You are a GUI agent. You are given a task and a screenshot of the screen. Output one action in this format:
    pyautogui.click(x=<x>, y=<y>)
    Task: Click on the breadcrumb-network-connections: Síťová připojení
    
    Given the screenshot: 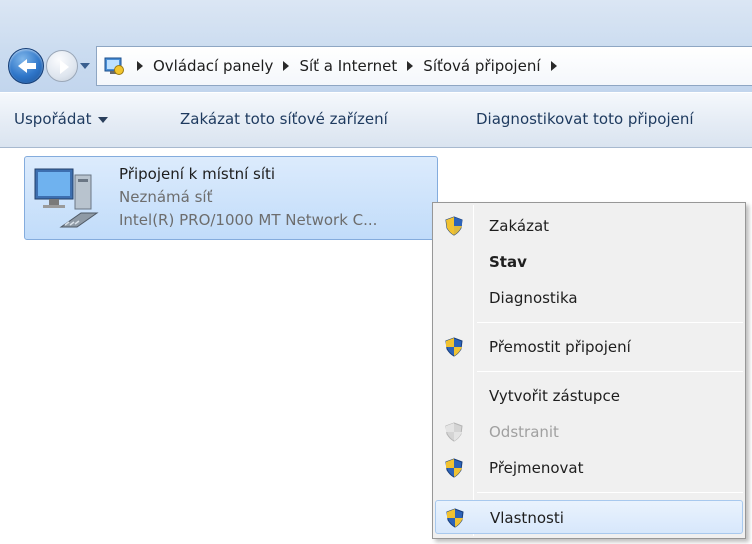 What is the action you would take?
    pyautogui.click(x=481, y=66)
    